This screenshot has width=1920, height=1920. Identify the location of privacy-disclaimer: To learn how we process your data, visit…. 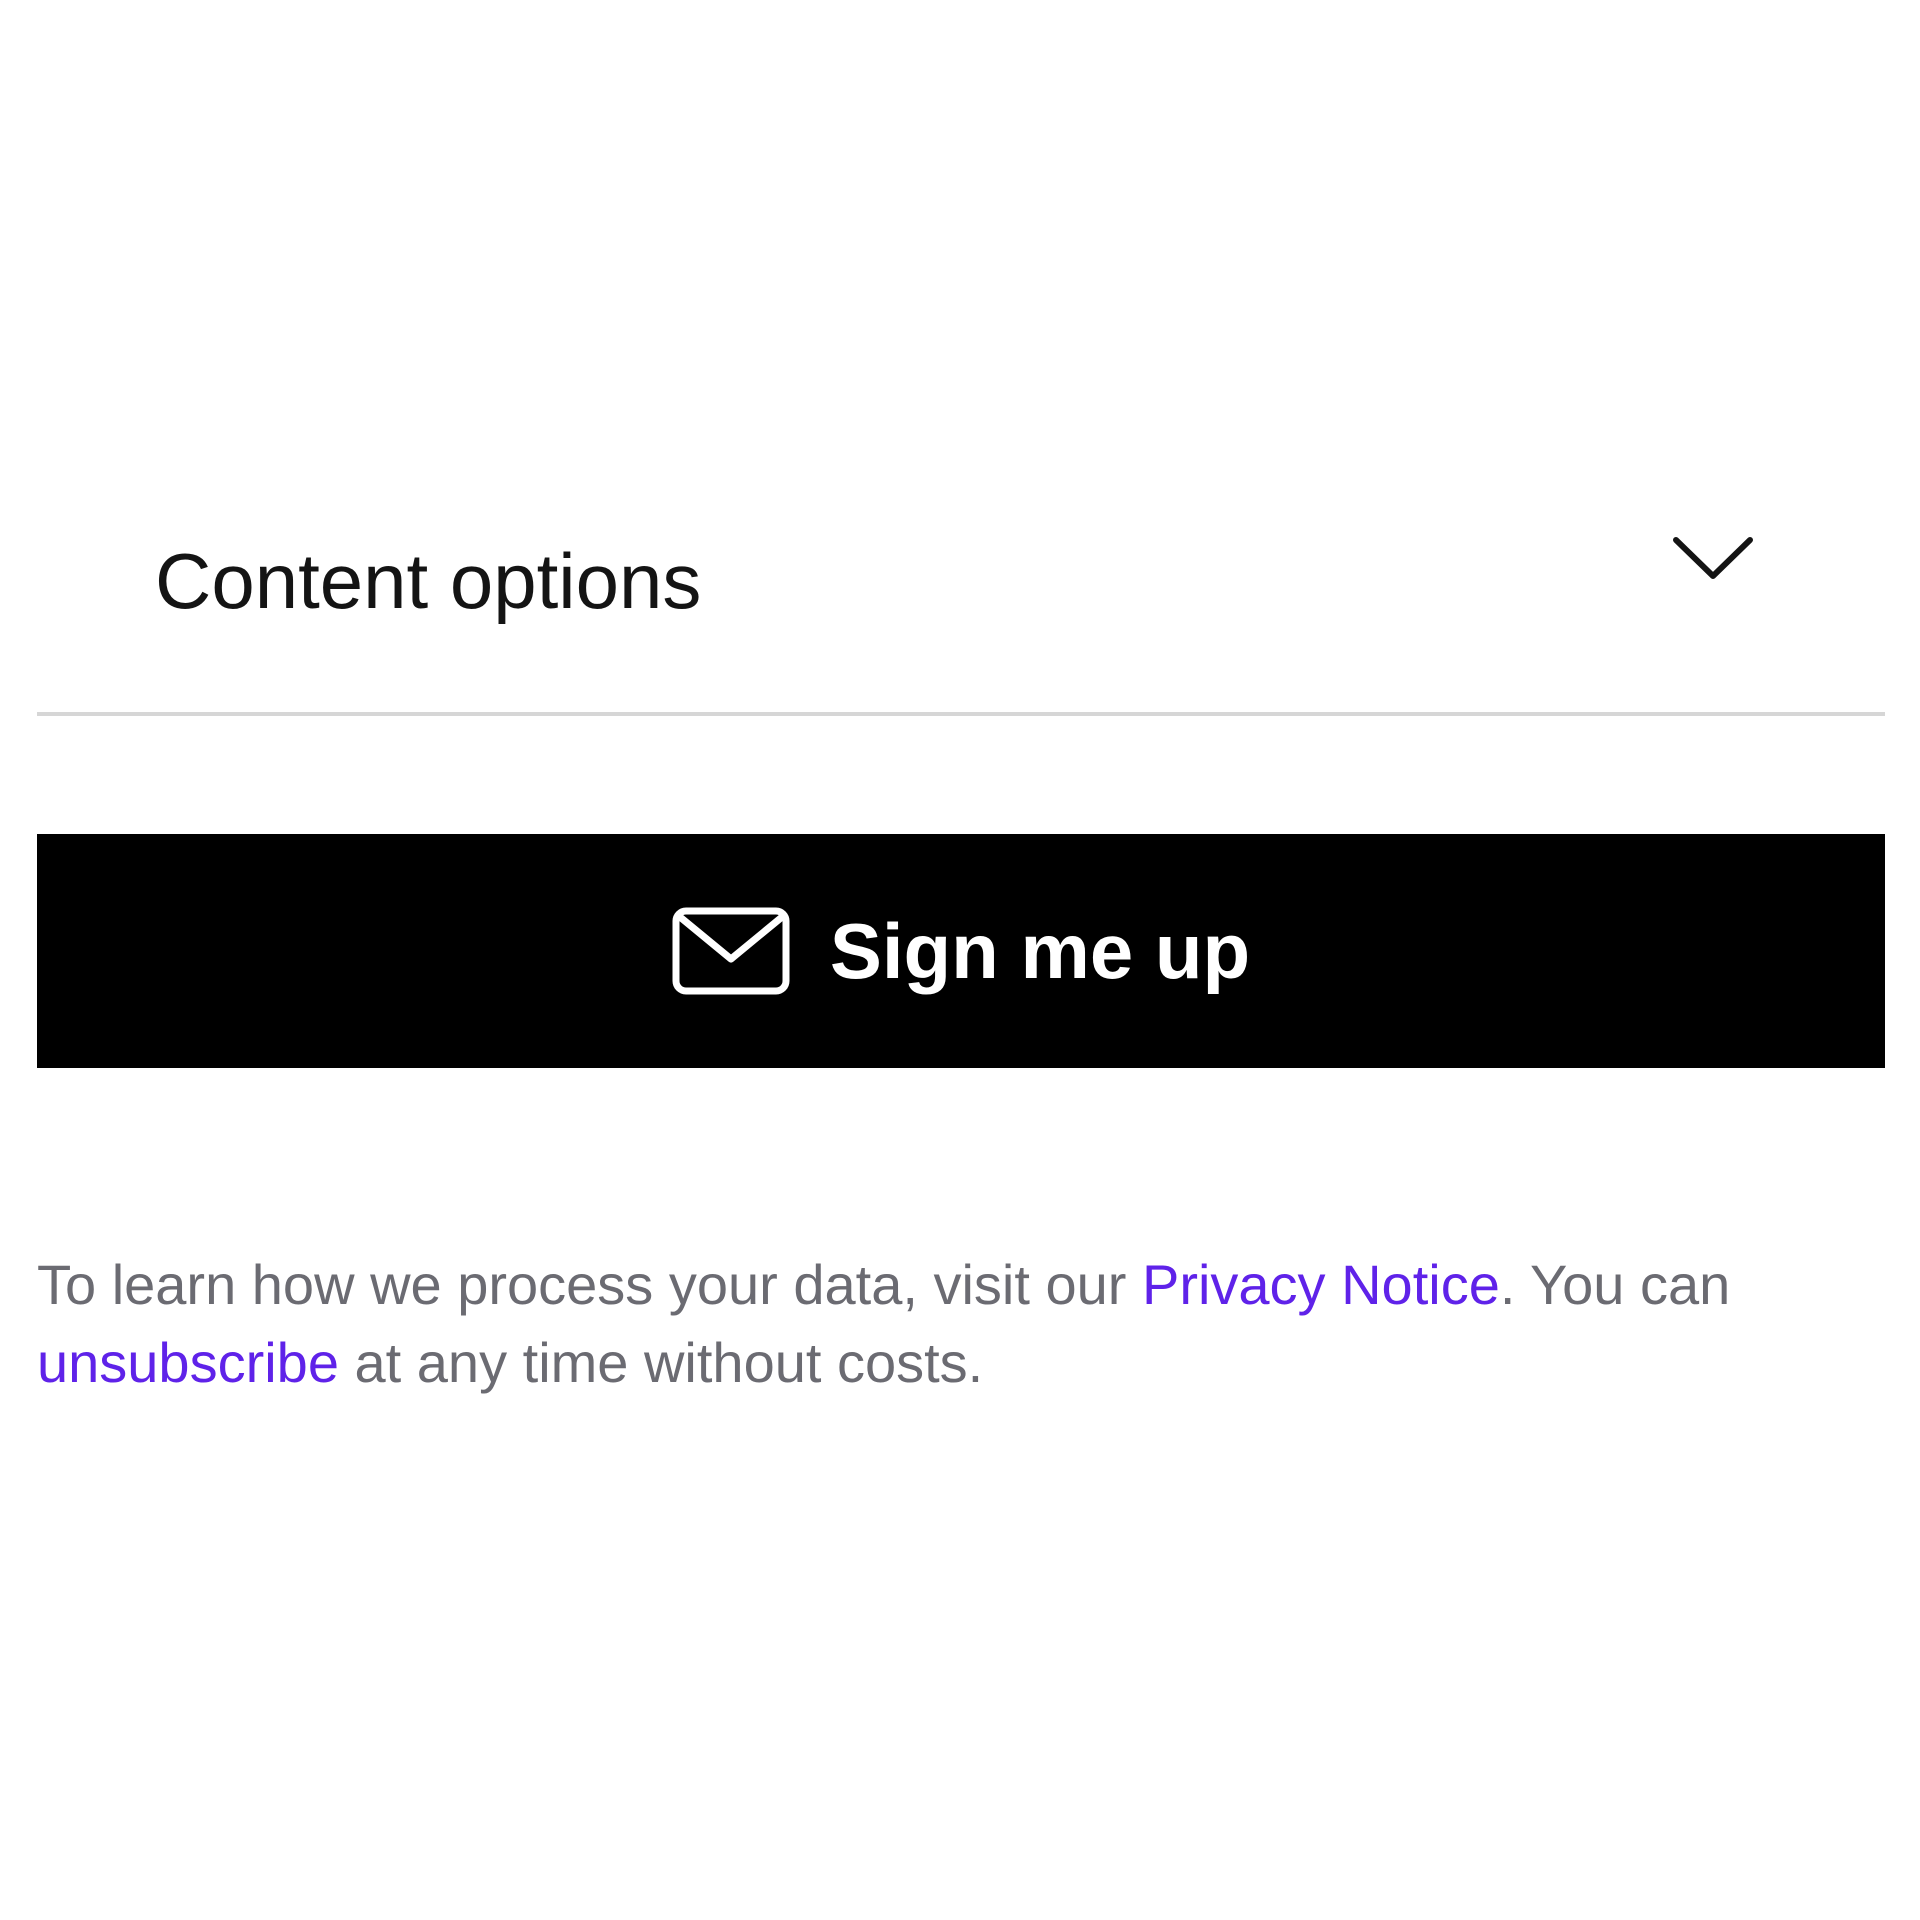
(957, 1324).